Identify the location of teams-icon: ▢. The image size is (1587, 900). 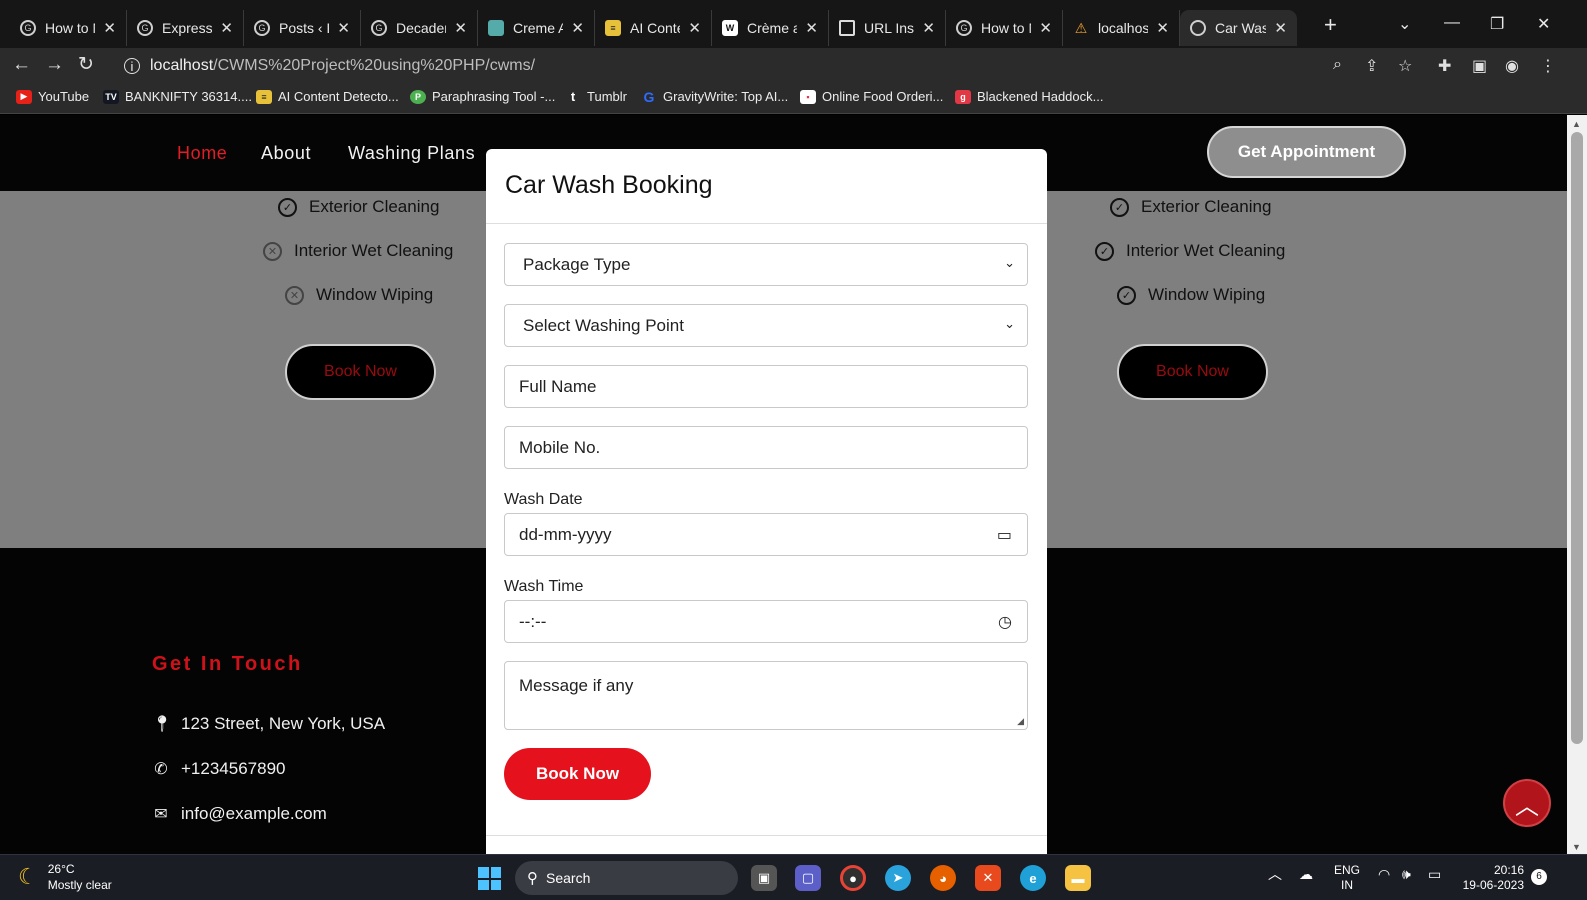
(808, 878).